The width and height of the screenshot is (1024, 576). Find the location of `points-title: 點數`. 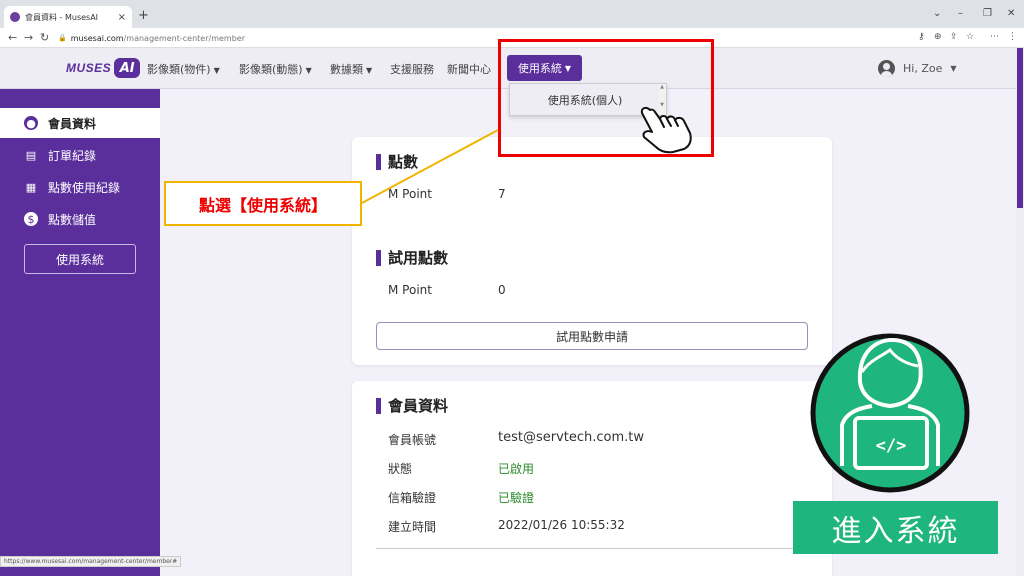

points-title: 點數 is located at coordinates (397, 161).